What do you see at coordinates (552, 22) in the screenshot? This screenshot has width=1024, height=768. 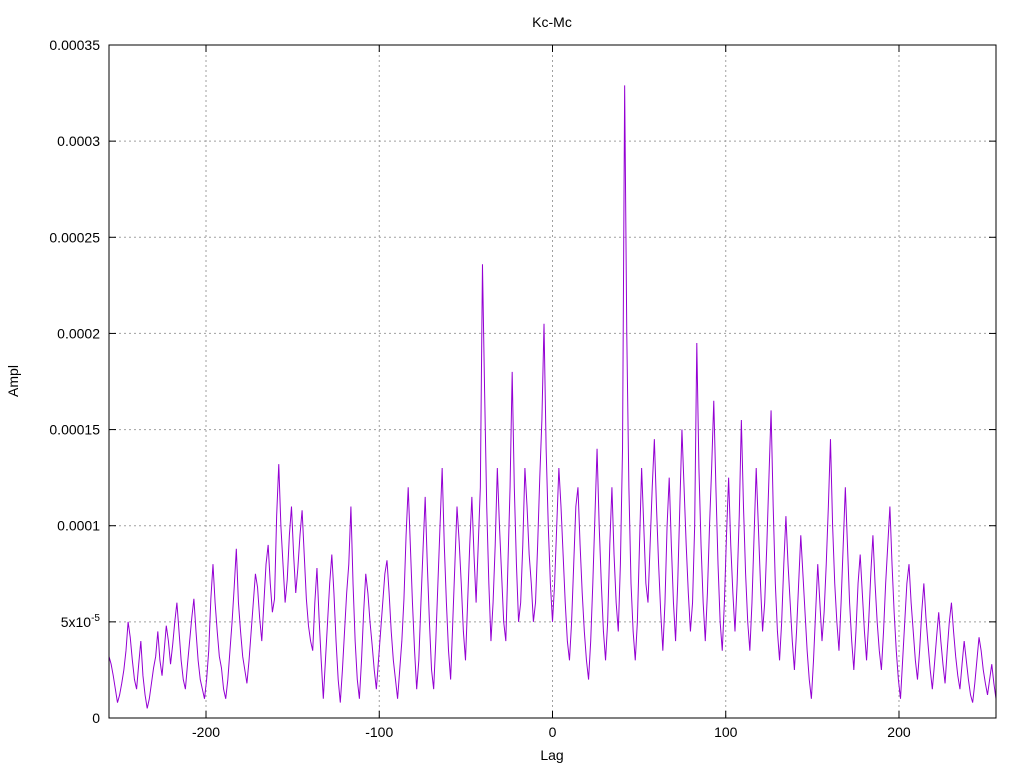 I see `chart-title: Kc-Mc` at bounding box center [552, 22].